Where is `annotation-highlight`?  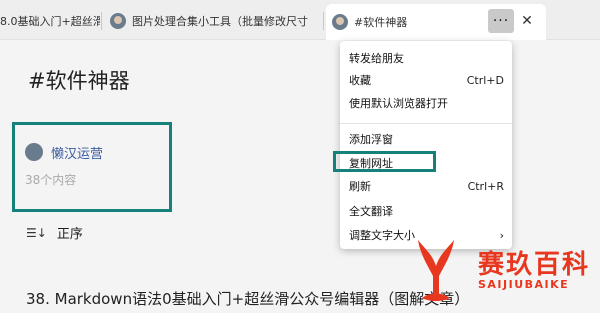
annotation-highlight is located at coordinates (384, 161).